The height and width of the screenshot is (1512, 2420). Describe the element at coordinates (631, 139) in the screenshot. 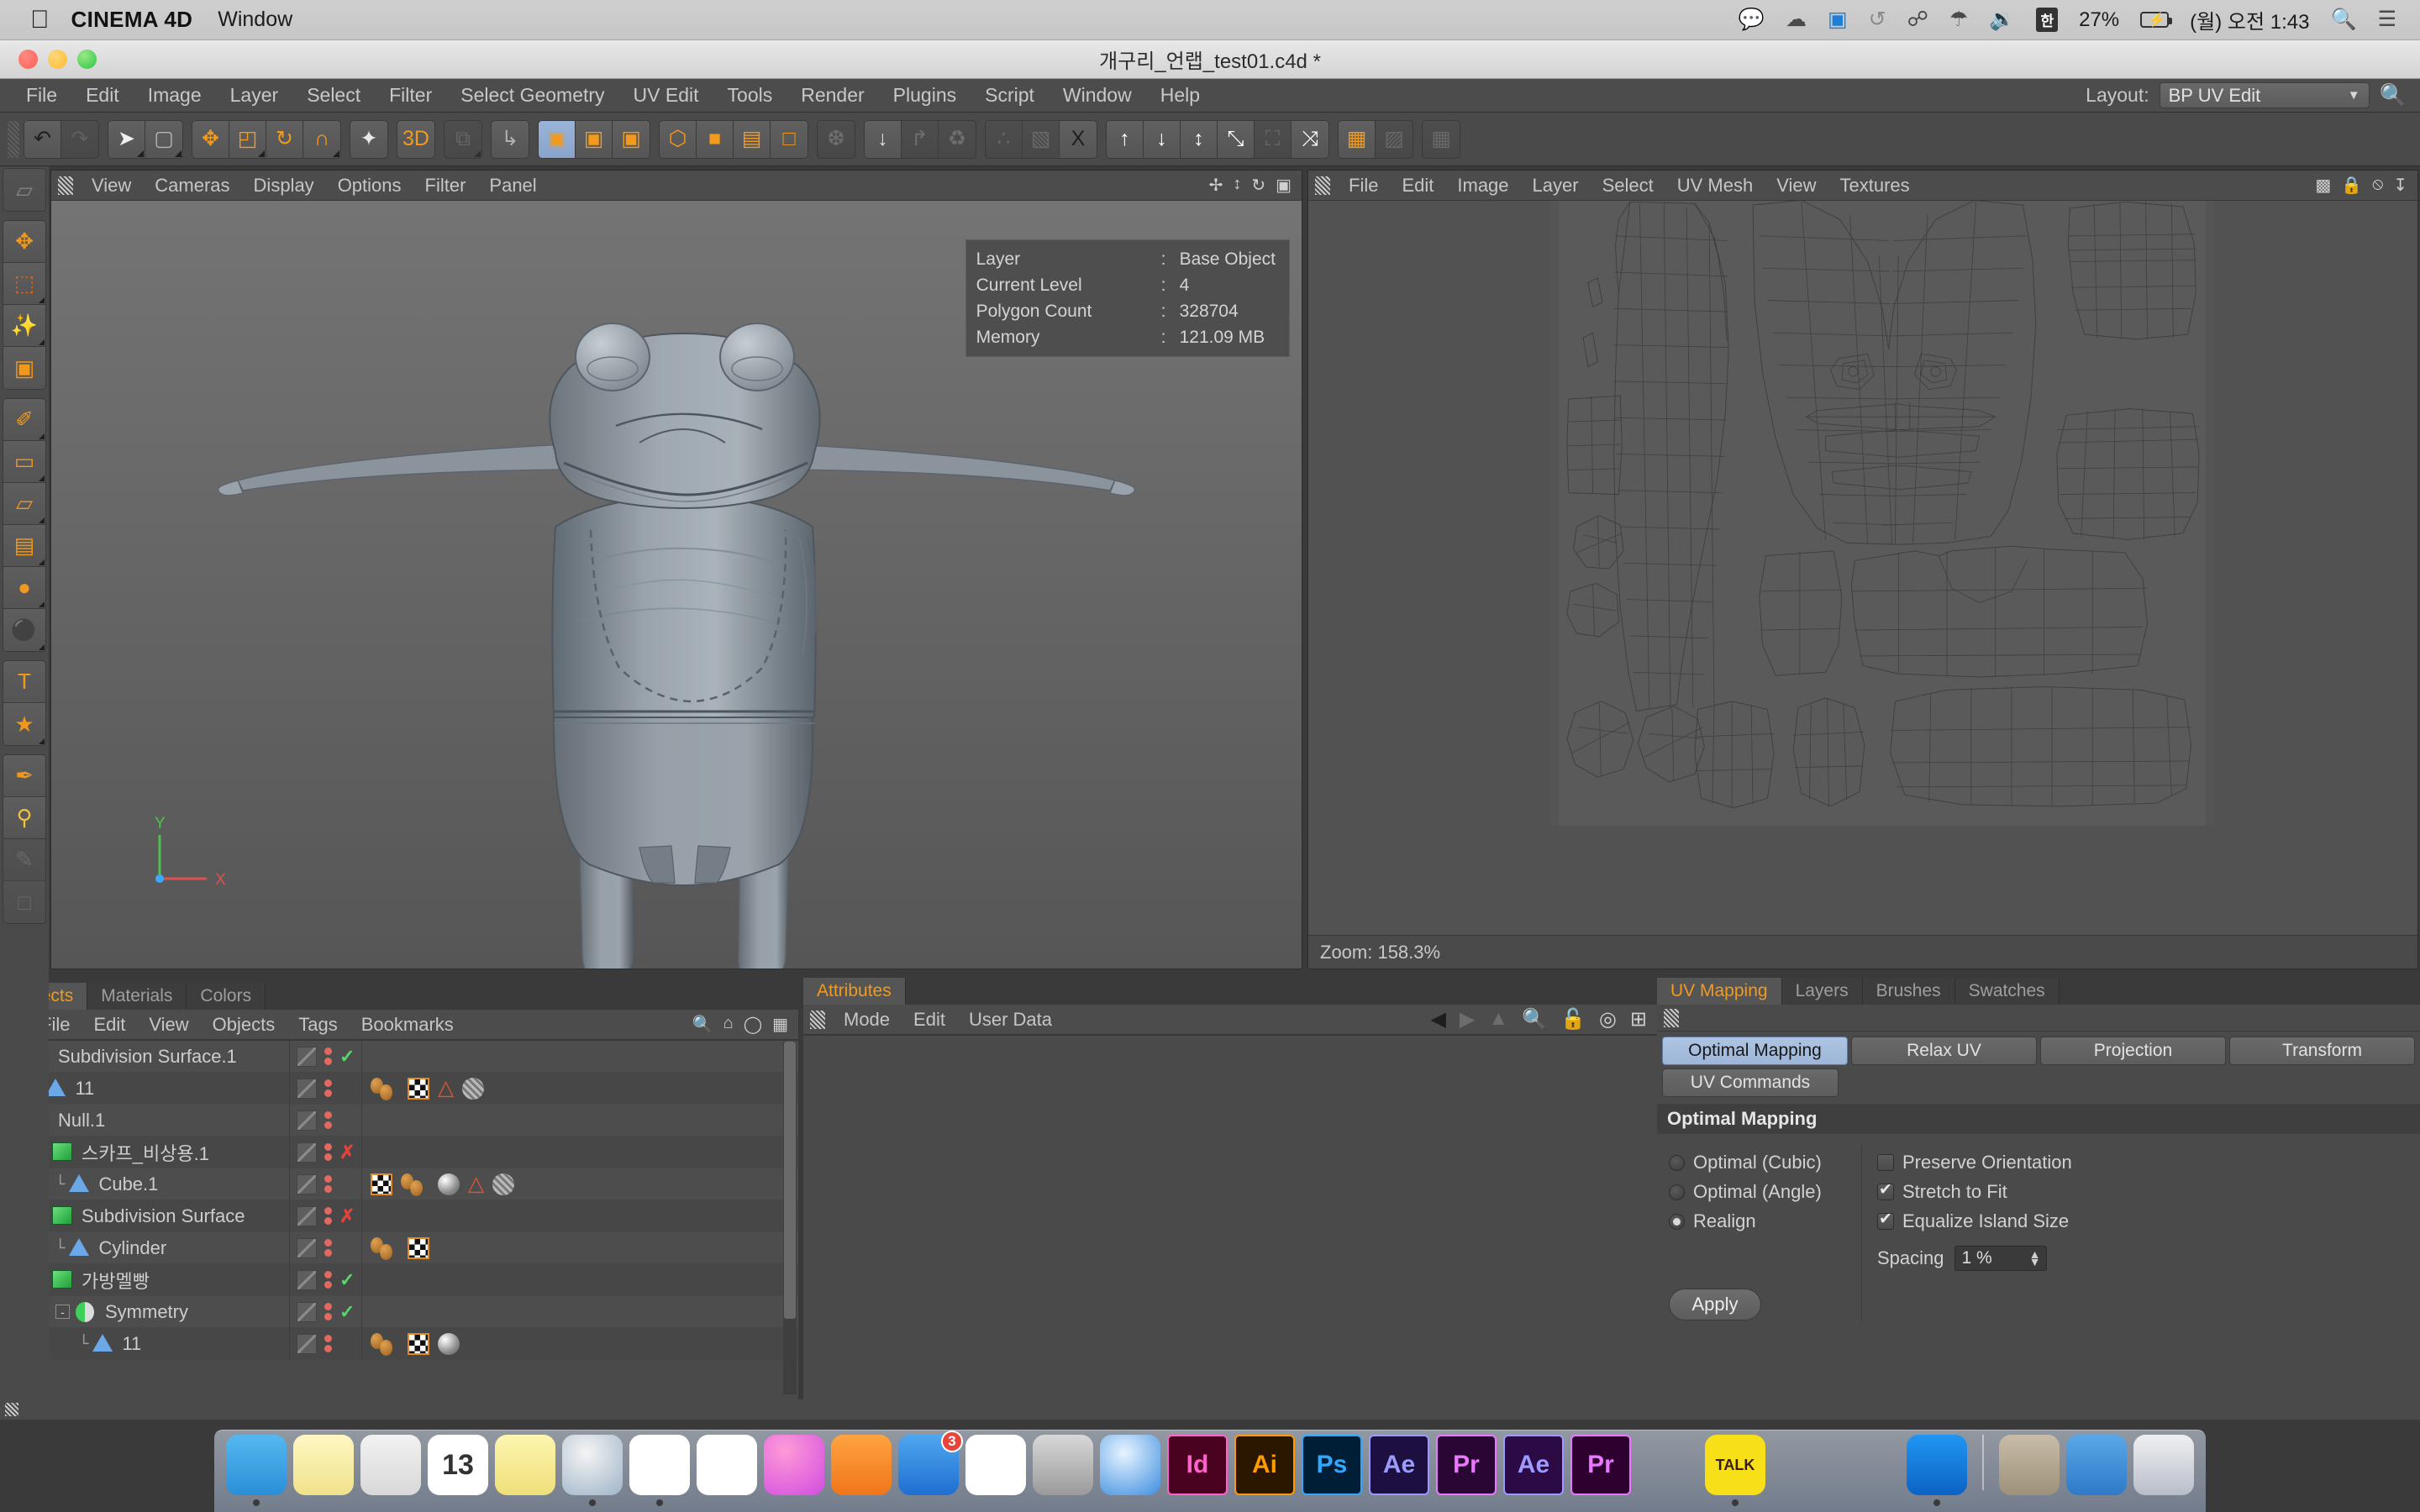

I see `texture-polygons-button: ▣` at that location.